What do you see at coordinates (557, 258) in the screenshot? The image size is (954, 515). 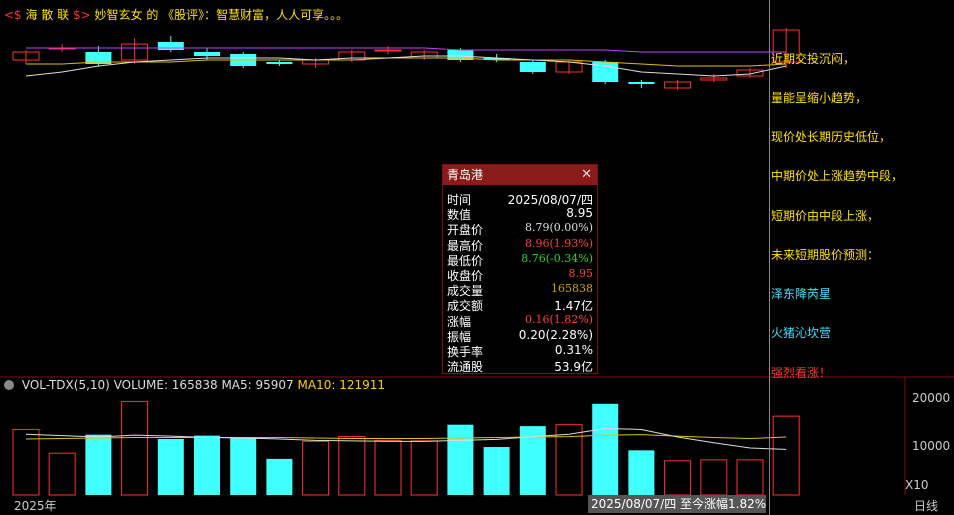 I see `info-value: 8.76(-0.34%)` at bounding box center [557, 258].